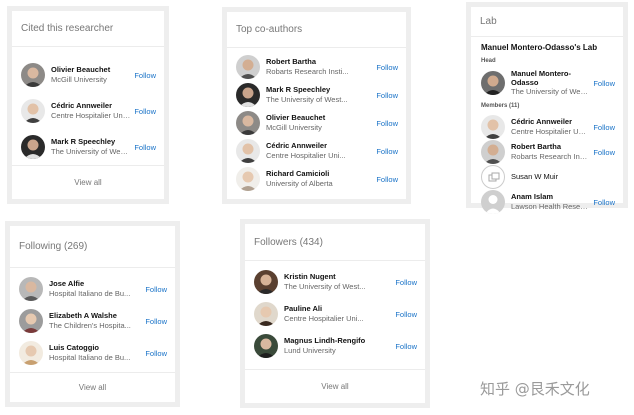 This screenshot has width=634, height=415. Describe the element at coordinates (67, 283) in the screenshot. I see `person-name: Jose Alfie` at that location.